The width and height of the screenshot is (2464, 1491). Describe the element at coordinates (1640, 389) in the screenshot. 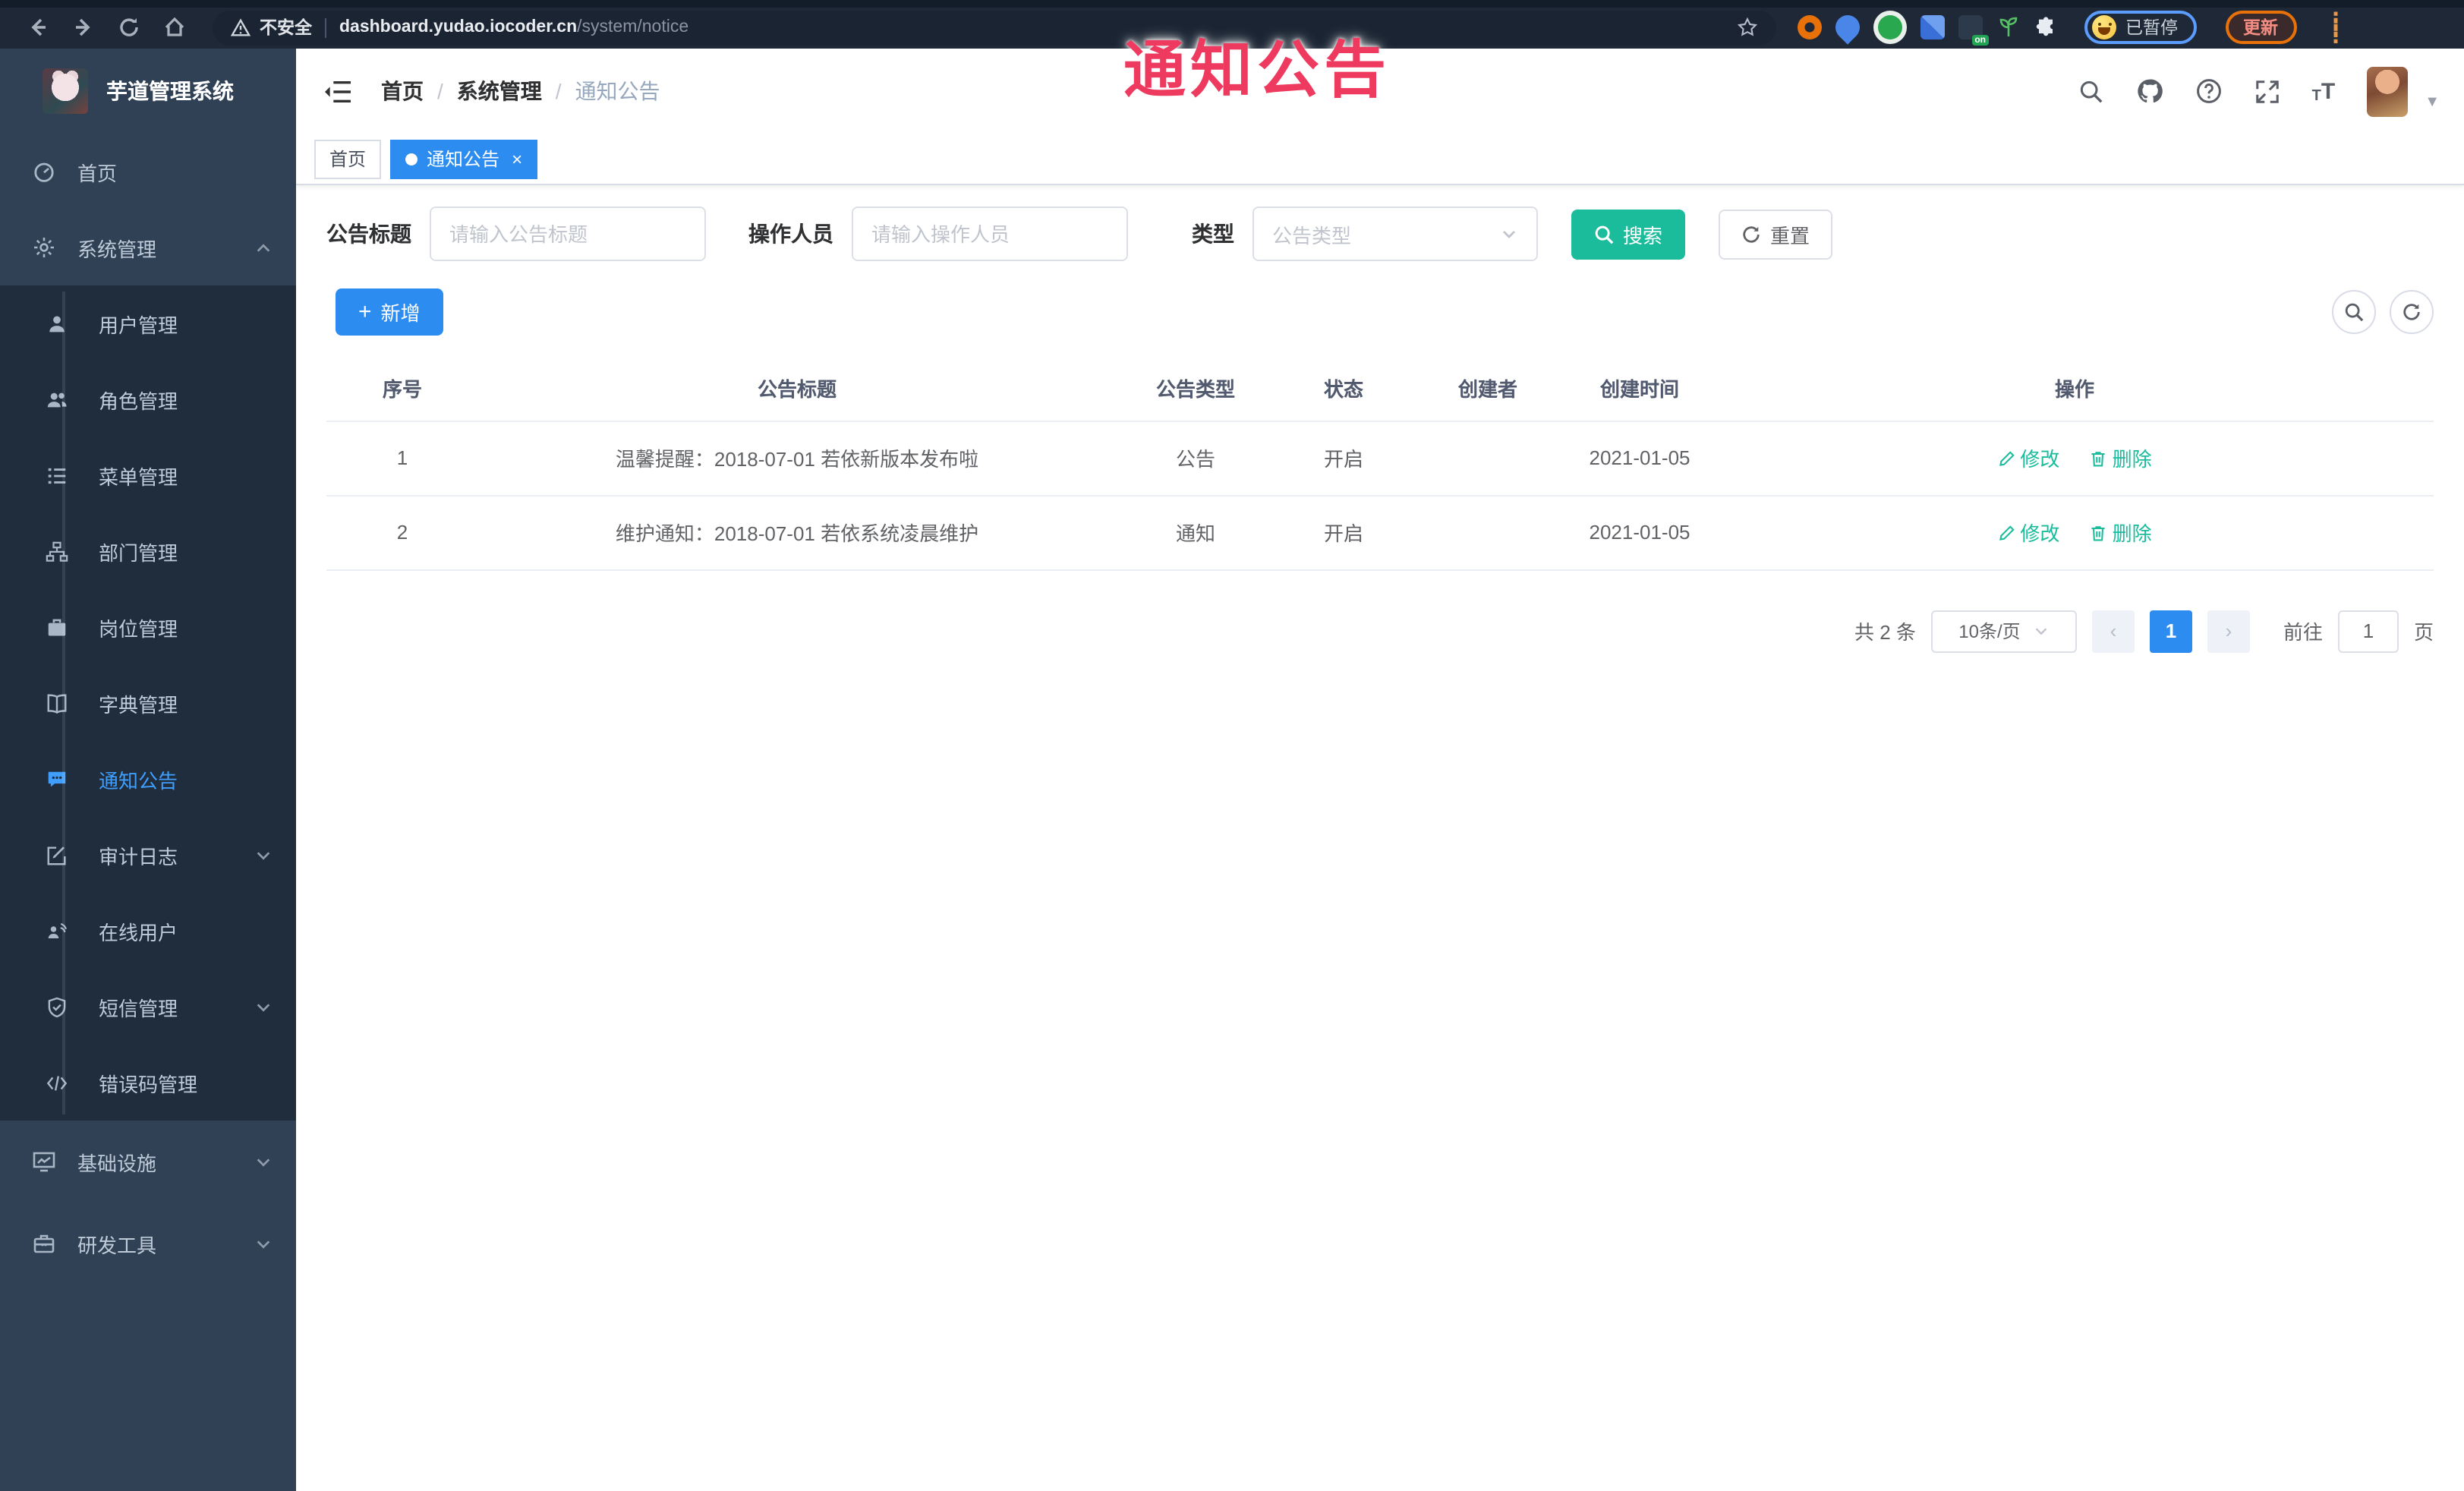

I see `col-created: 创建时间` at that location.